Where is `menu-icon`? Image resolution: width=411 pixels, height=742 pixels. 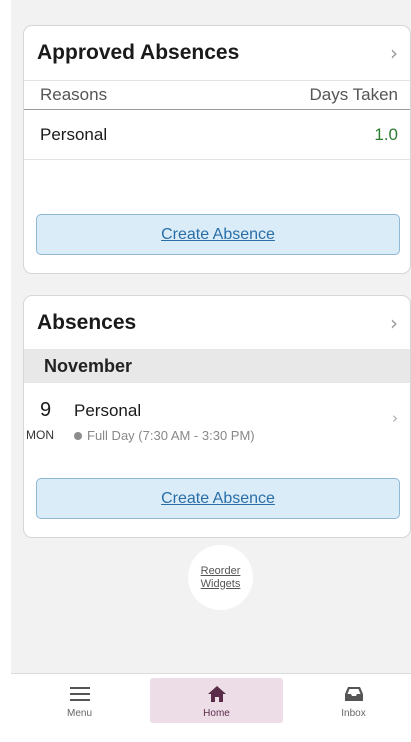 menu-icon is located at coordinates (79, 694).